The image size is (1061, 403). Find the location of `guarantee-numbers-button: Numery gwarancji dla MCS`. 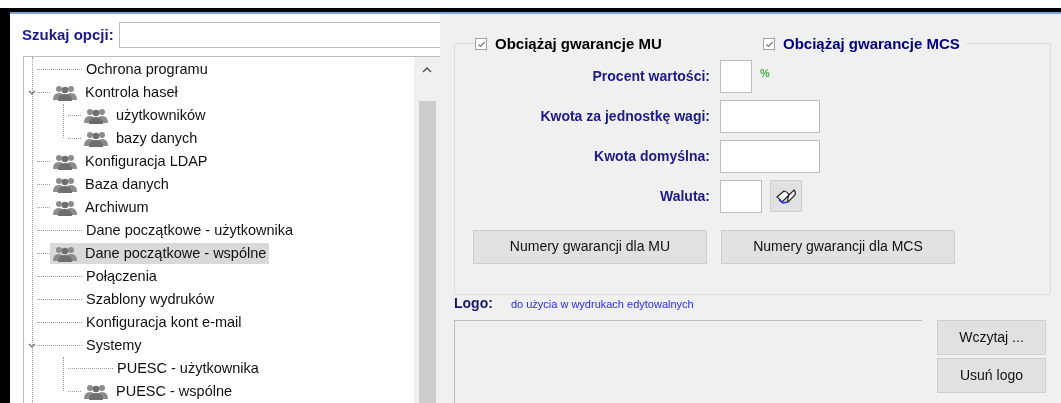

guarantee-numbers-button: Numery gwarancji dla MCS is located at coordinates (838, 246).